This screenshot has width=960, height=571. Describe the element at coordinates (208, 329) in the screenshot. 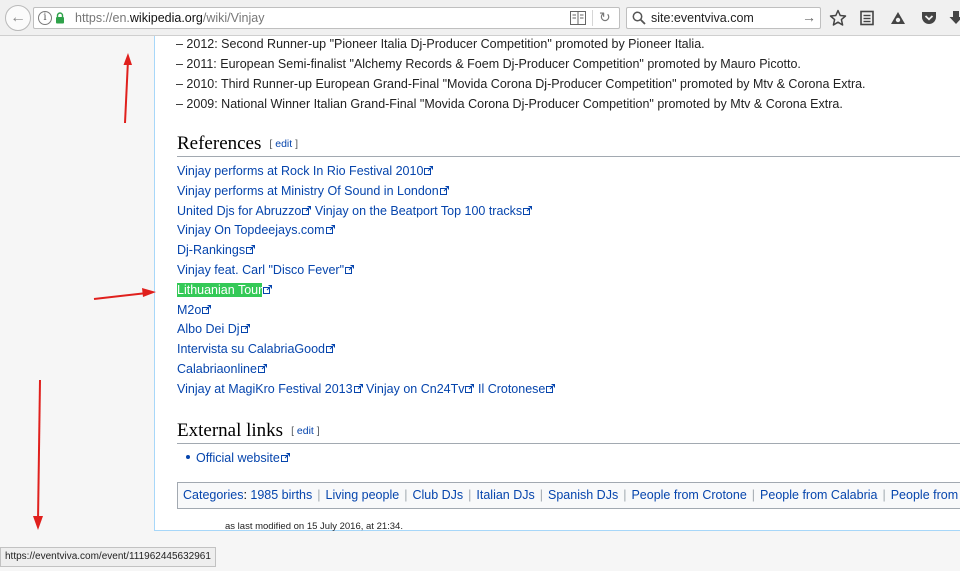

I see `reference-link: Albo Dei Dj` at that location.